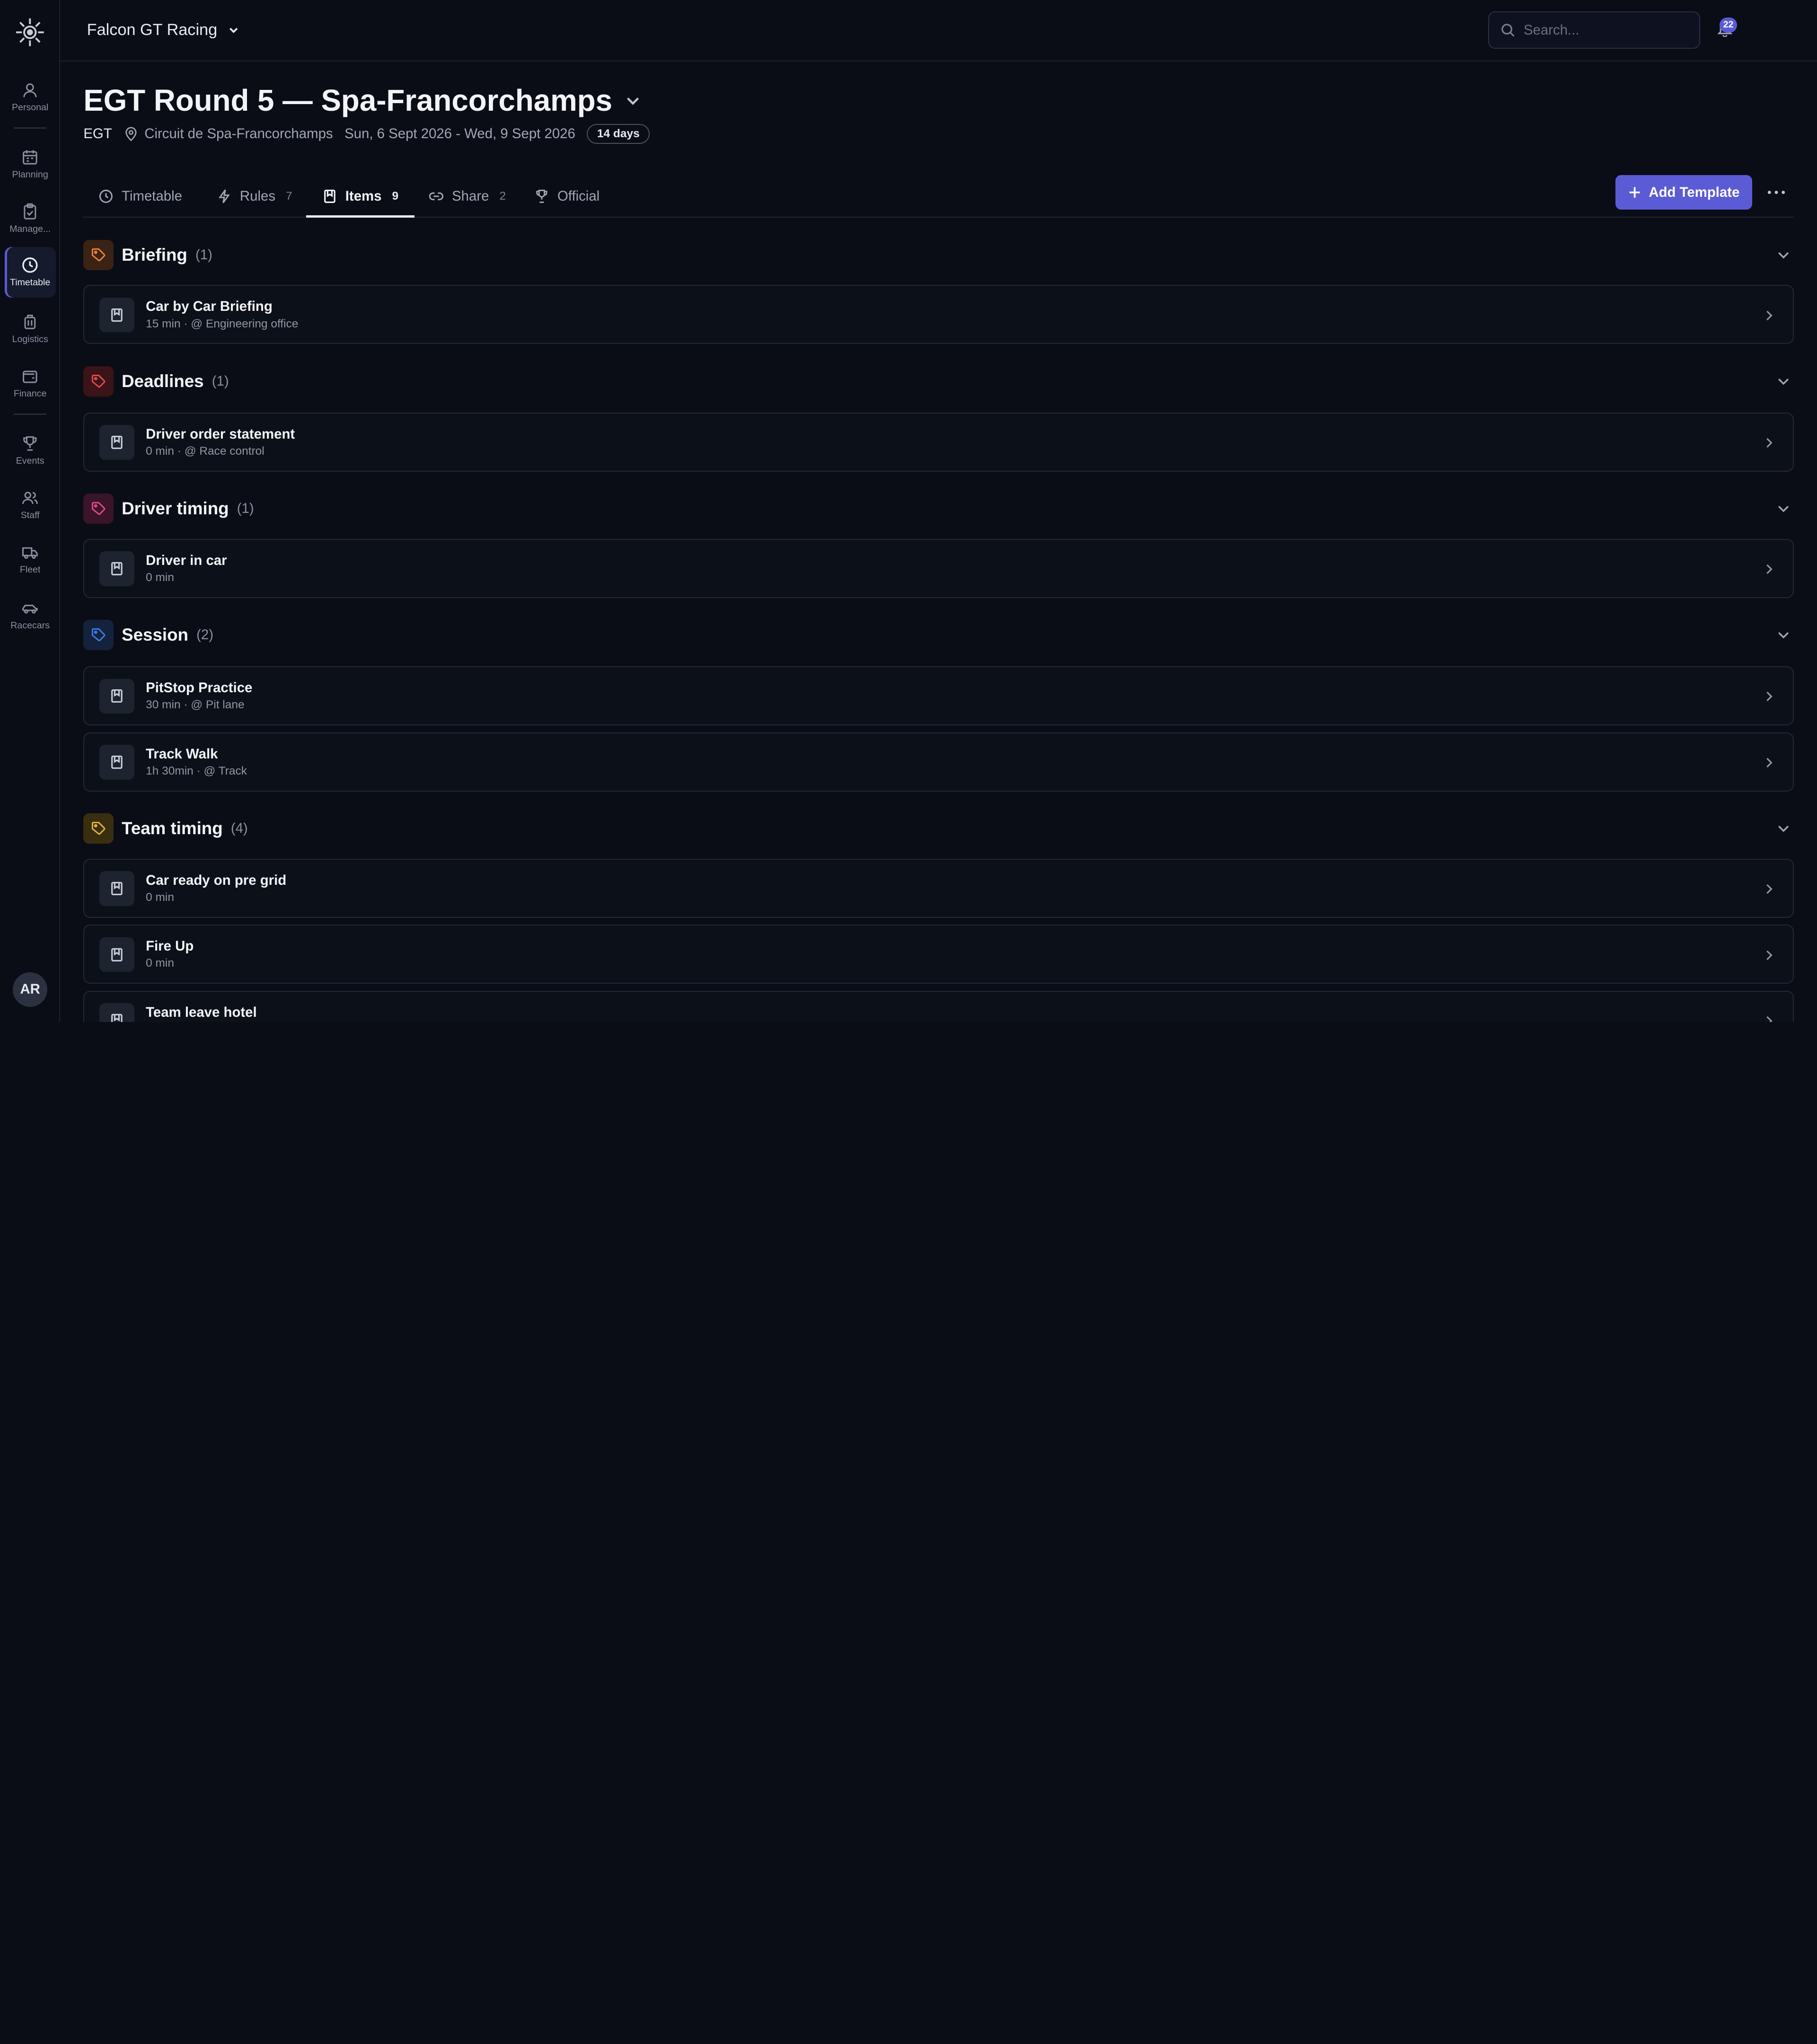  What do you see at coordinates (31, 383) in the screenshot?
I see `sidebar-item-finance: Finance` at bounding box center [31, 383].